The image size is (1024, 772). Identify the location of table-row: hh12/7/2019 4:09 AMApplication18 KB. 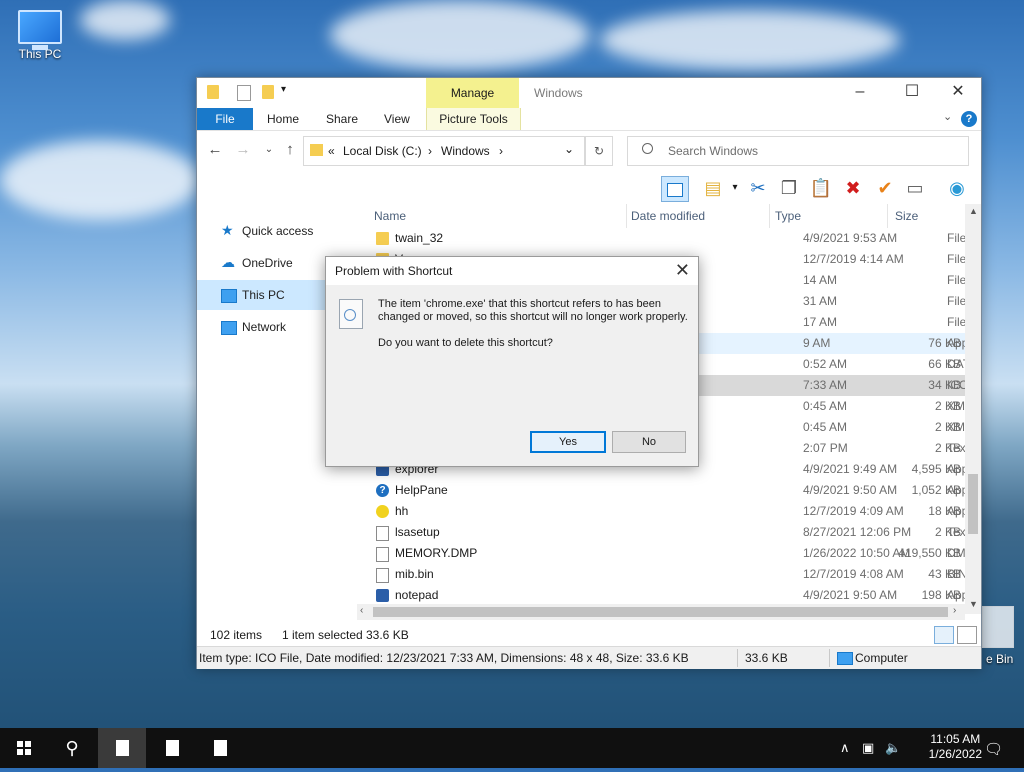
(665, 511).